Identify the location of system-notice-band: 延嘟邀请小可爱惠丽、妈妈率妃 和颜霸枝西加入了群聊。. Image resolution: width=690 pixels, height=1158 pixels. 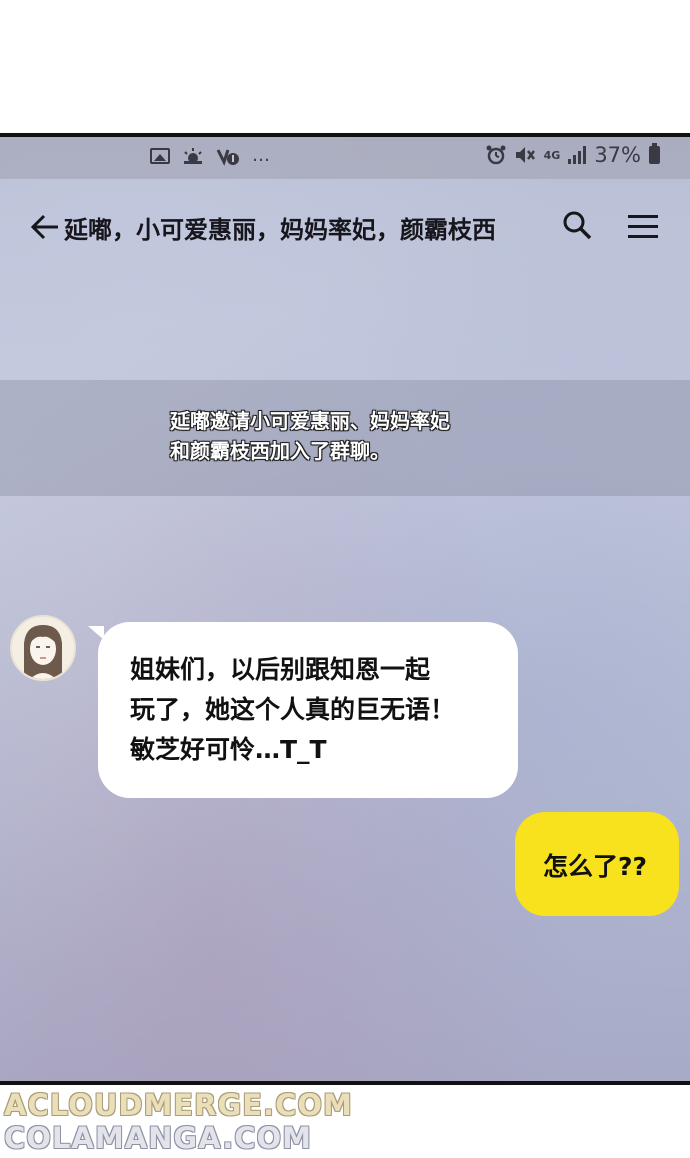
(345, 438).